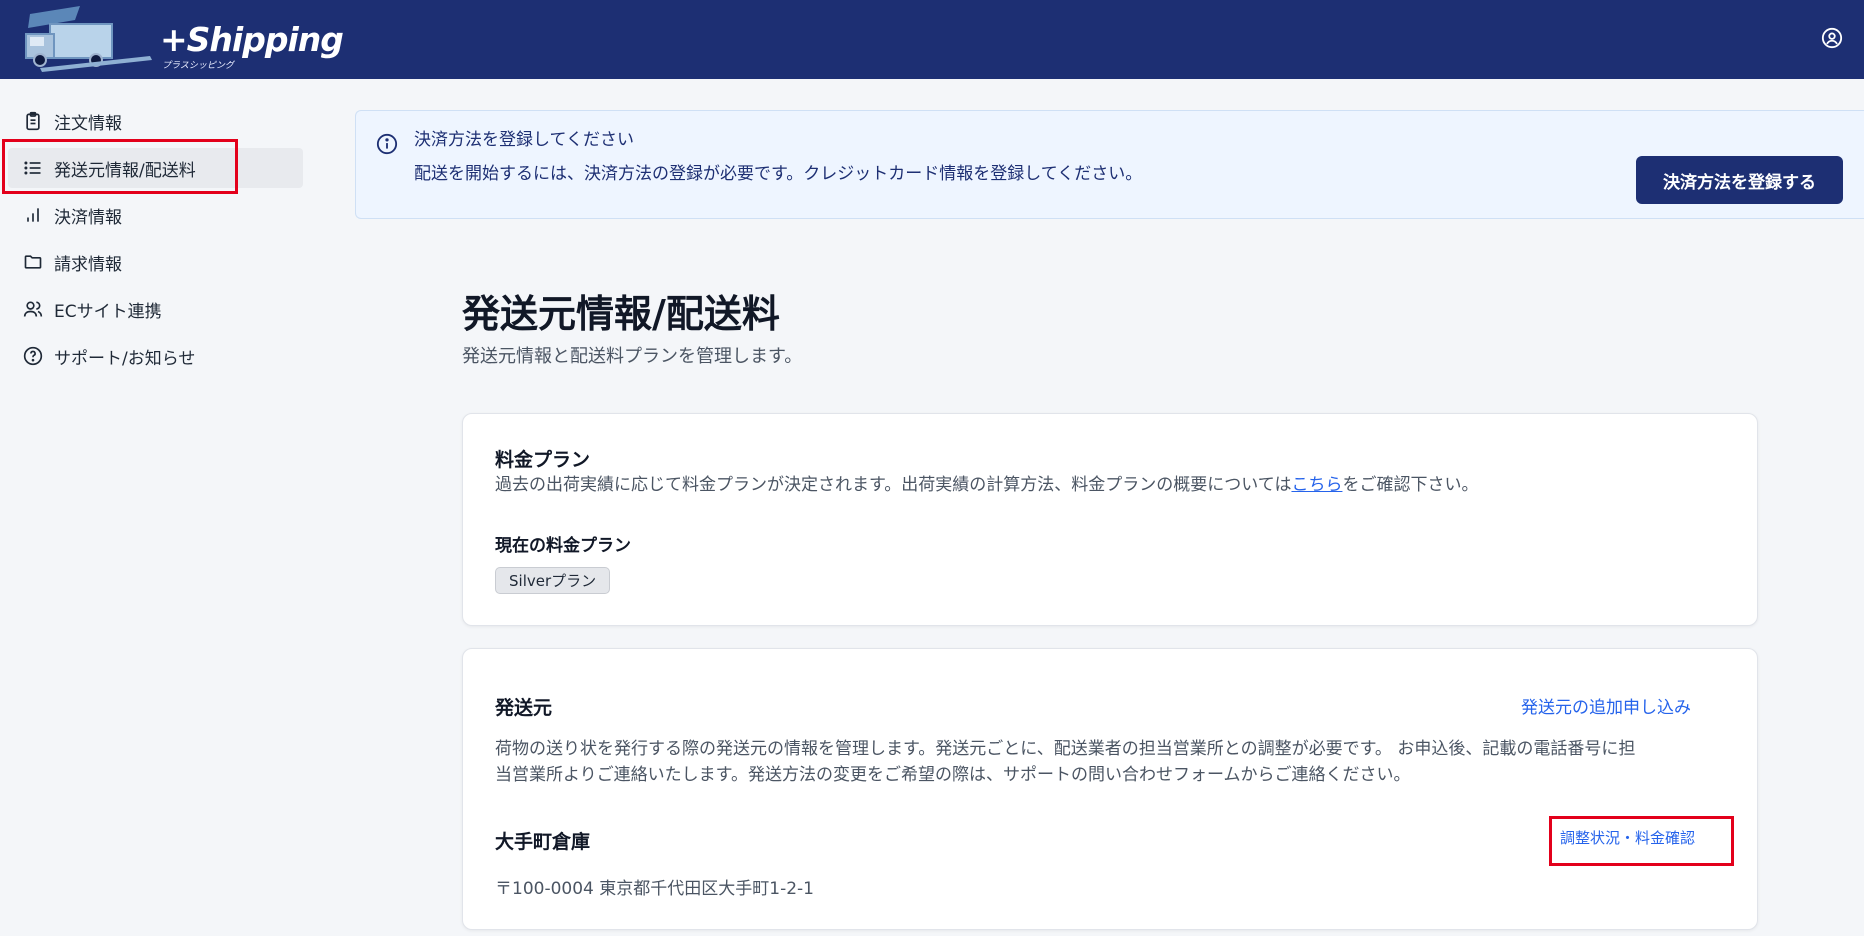  I want to click on app-header: +Shipping プラスシッピング, so click(932, 39).